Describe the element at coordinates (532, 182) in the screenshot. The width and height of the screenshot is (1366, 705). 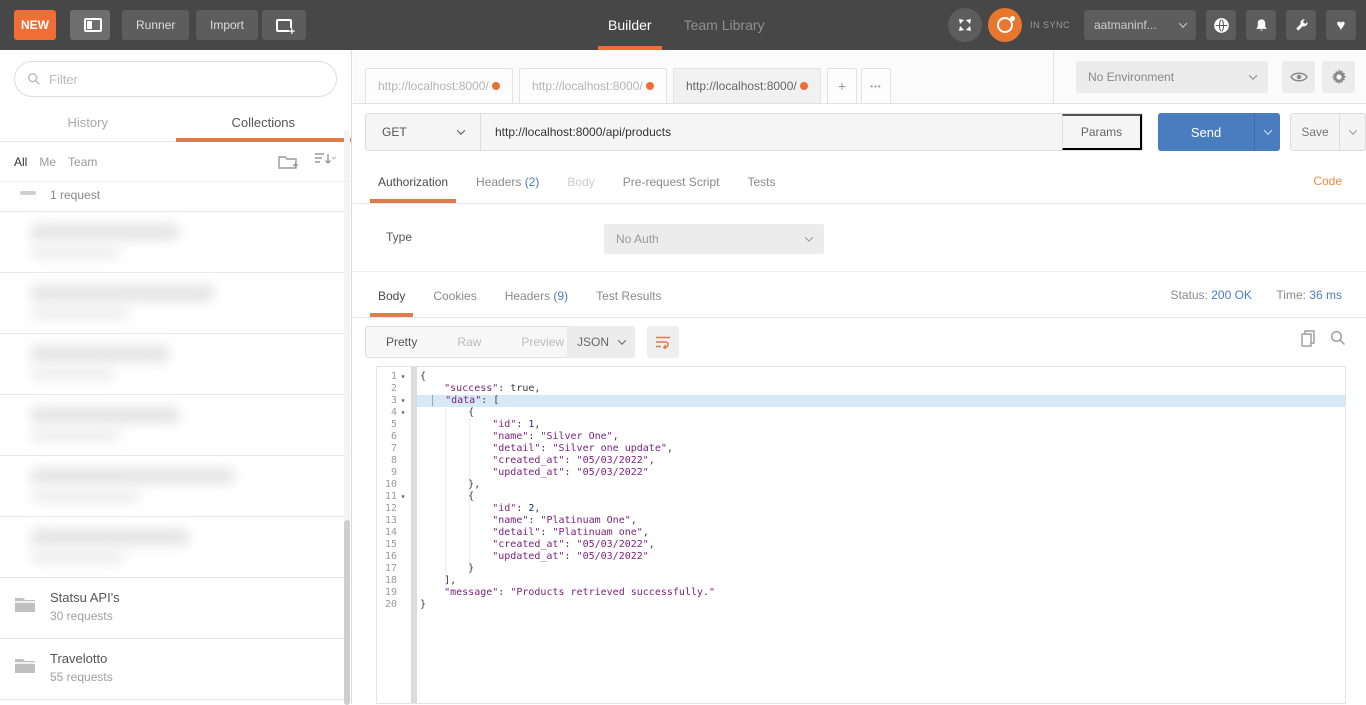
I see `tab-count: (2)` at that location.